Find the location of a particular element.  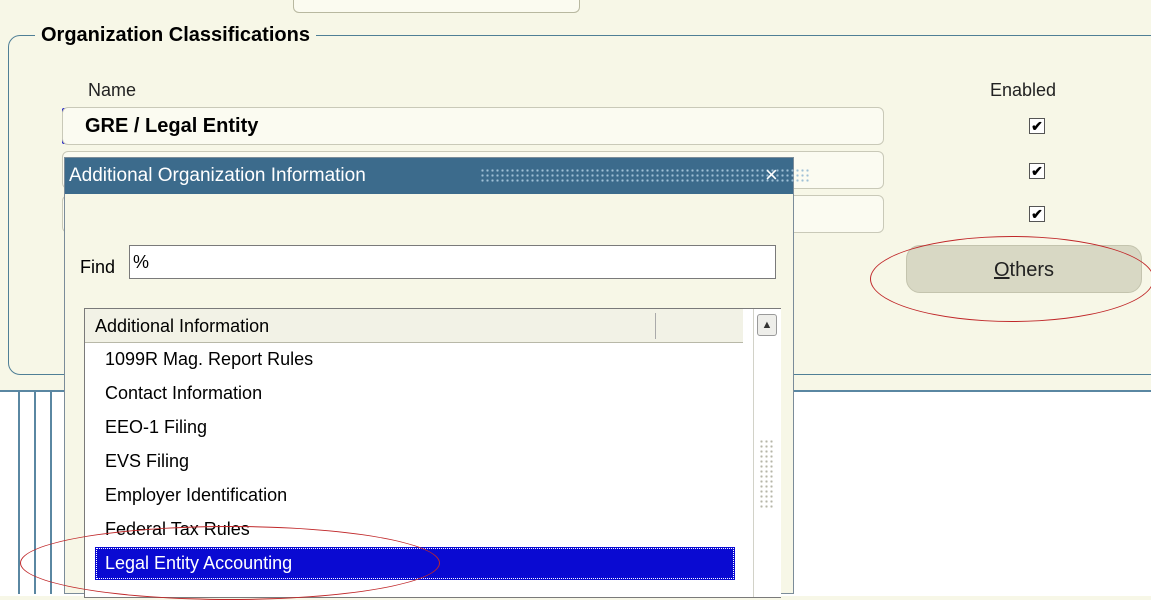

close-icon: × is located at coordinates (771, 175).